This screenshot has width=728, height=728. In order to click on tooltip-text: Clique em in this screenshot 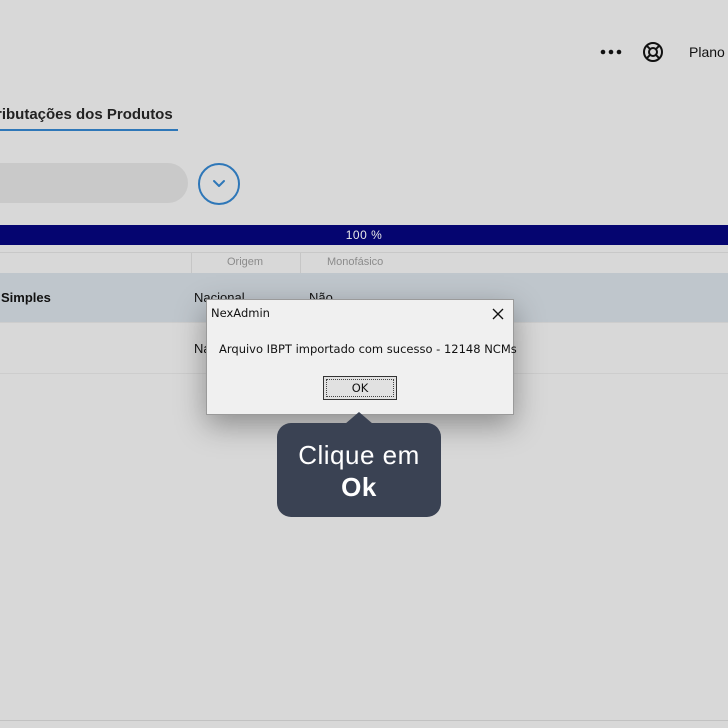, I will do `click(359, 455)`.